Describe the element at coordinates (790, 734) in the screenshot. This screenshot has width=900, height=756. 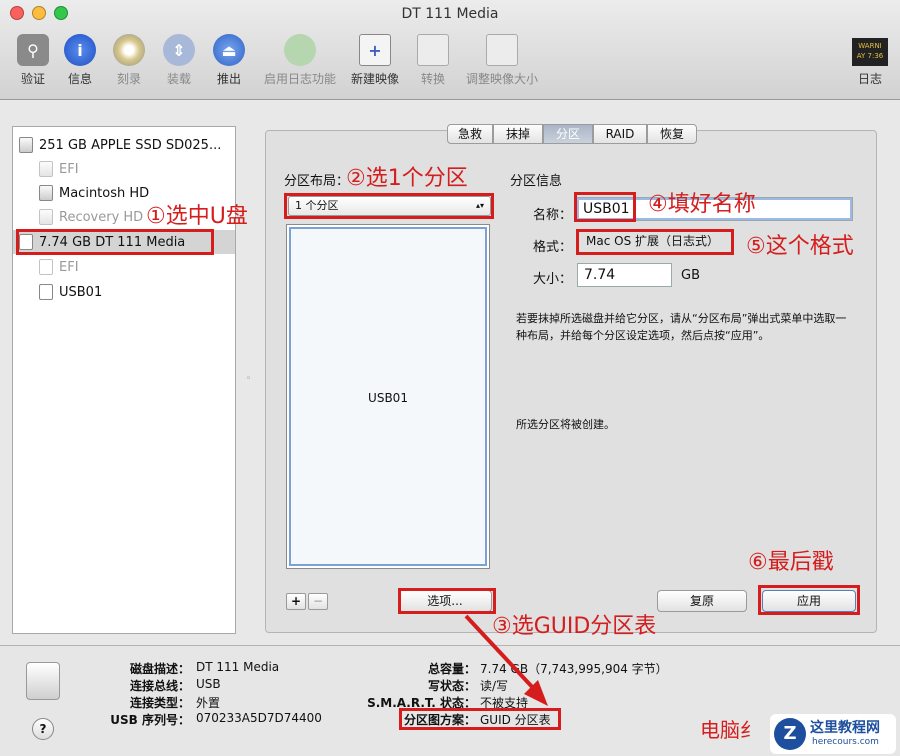
I see `watermark-z-icon: Z` at that location.